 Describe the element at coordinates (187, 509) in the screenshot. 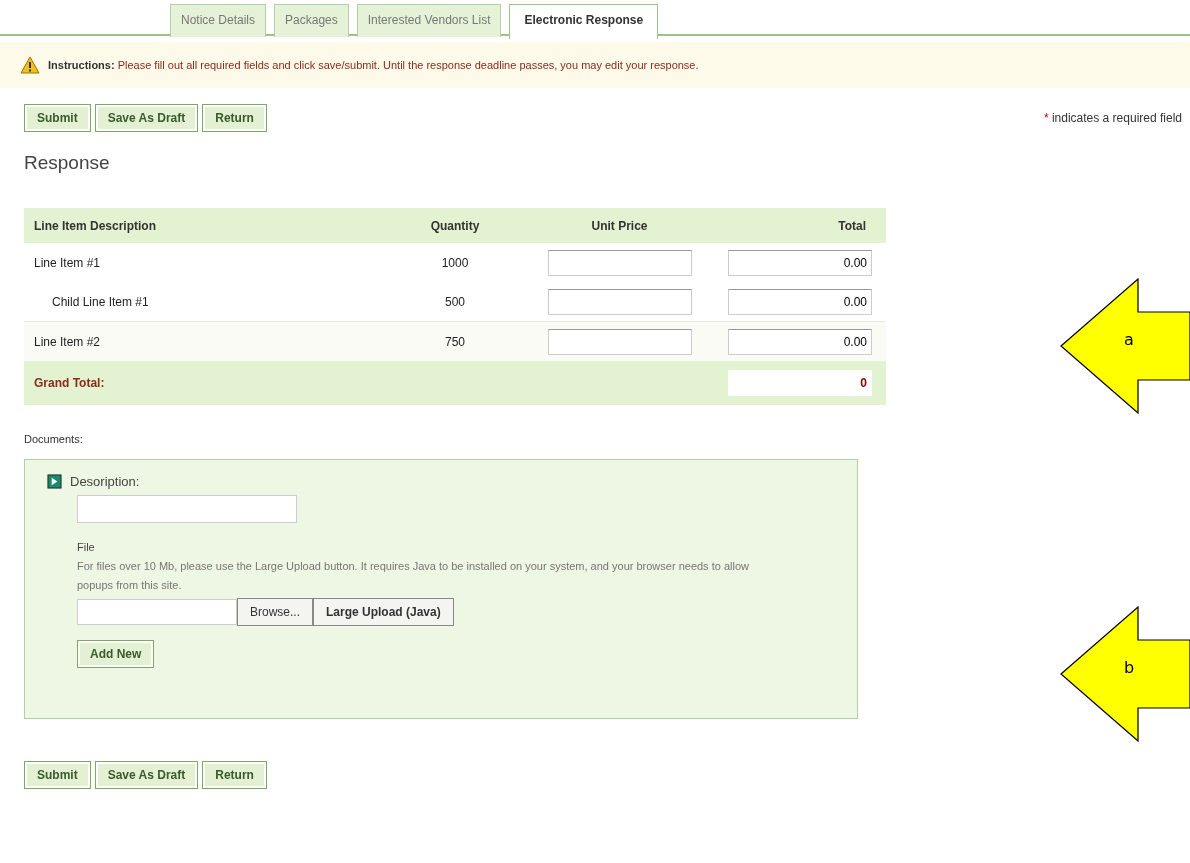

I see `description-field` at that location.